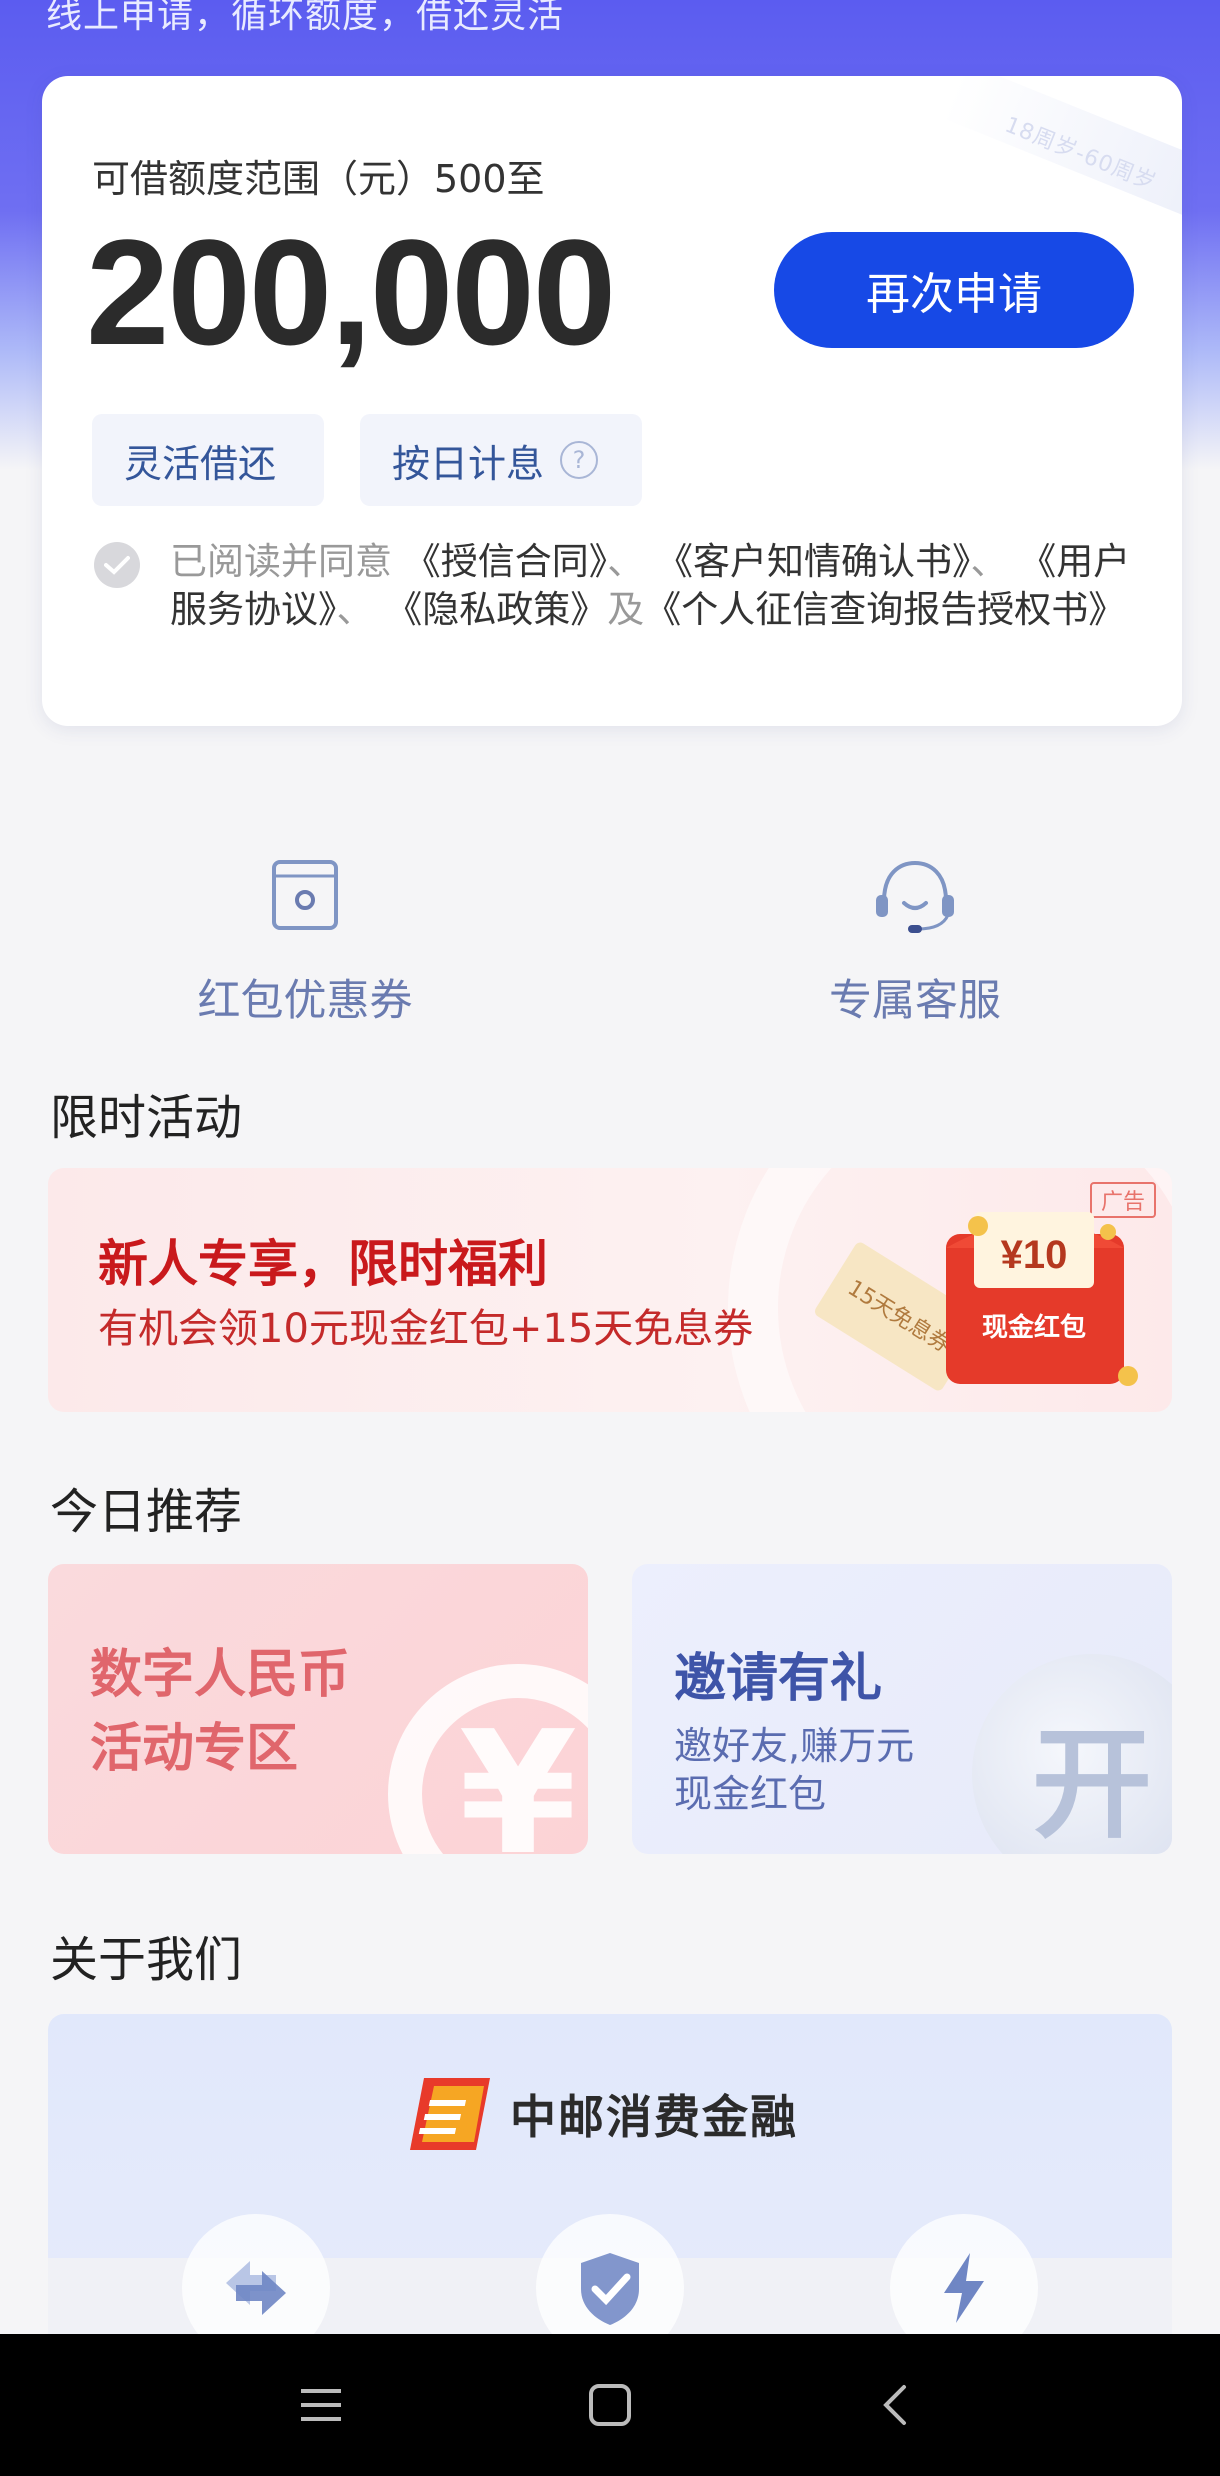 The image size is (1220, 2476). I want to click on limit-amount: 200,000, so click(351, 292).